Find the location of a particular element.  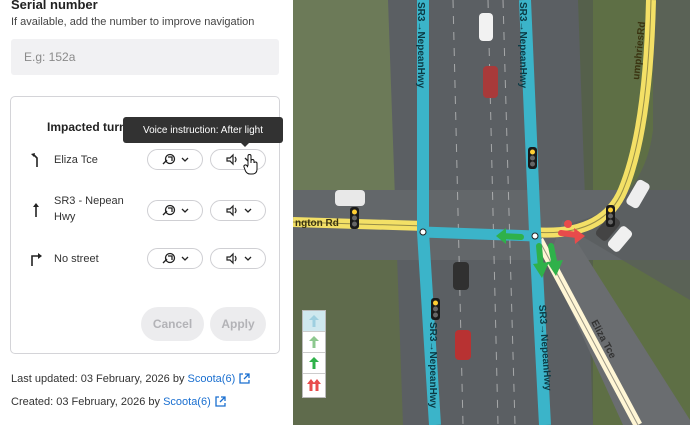

turn-row: Eliza Tce is located at coordinates (146, 167).